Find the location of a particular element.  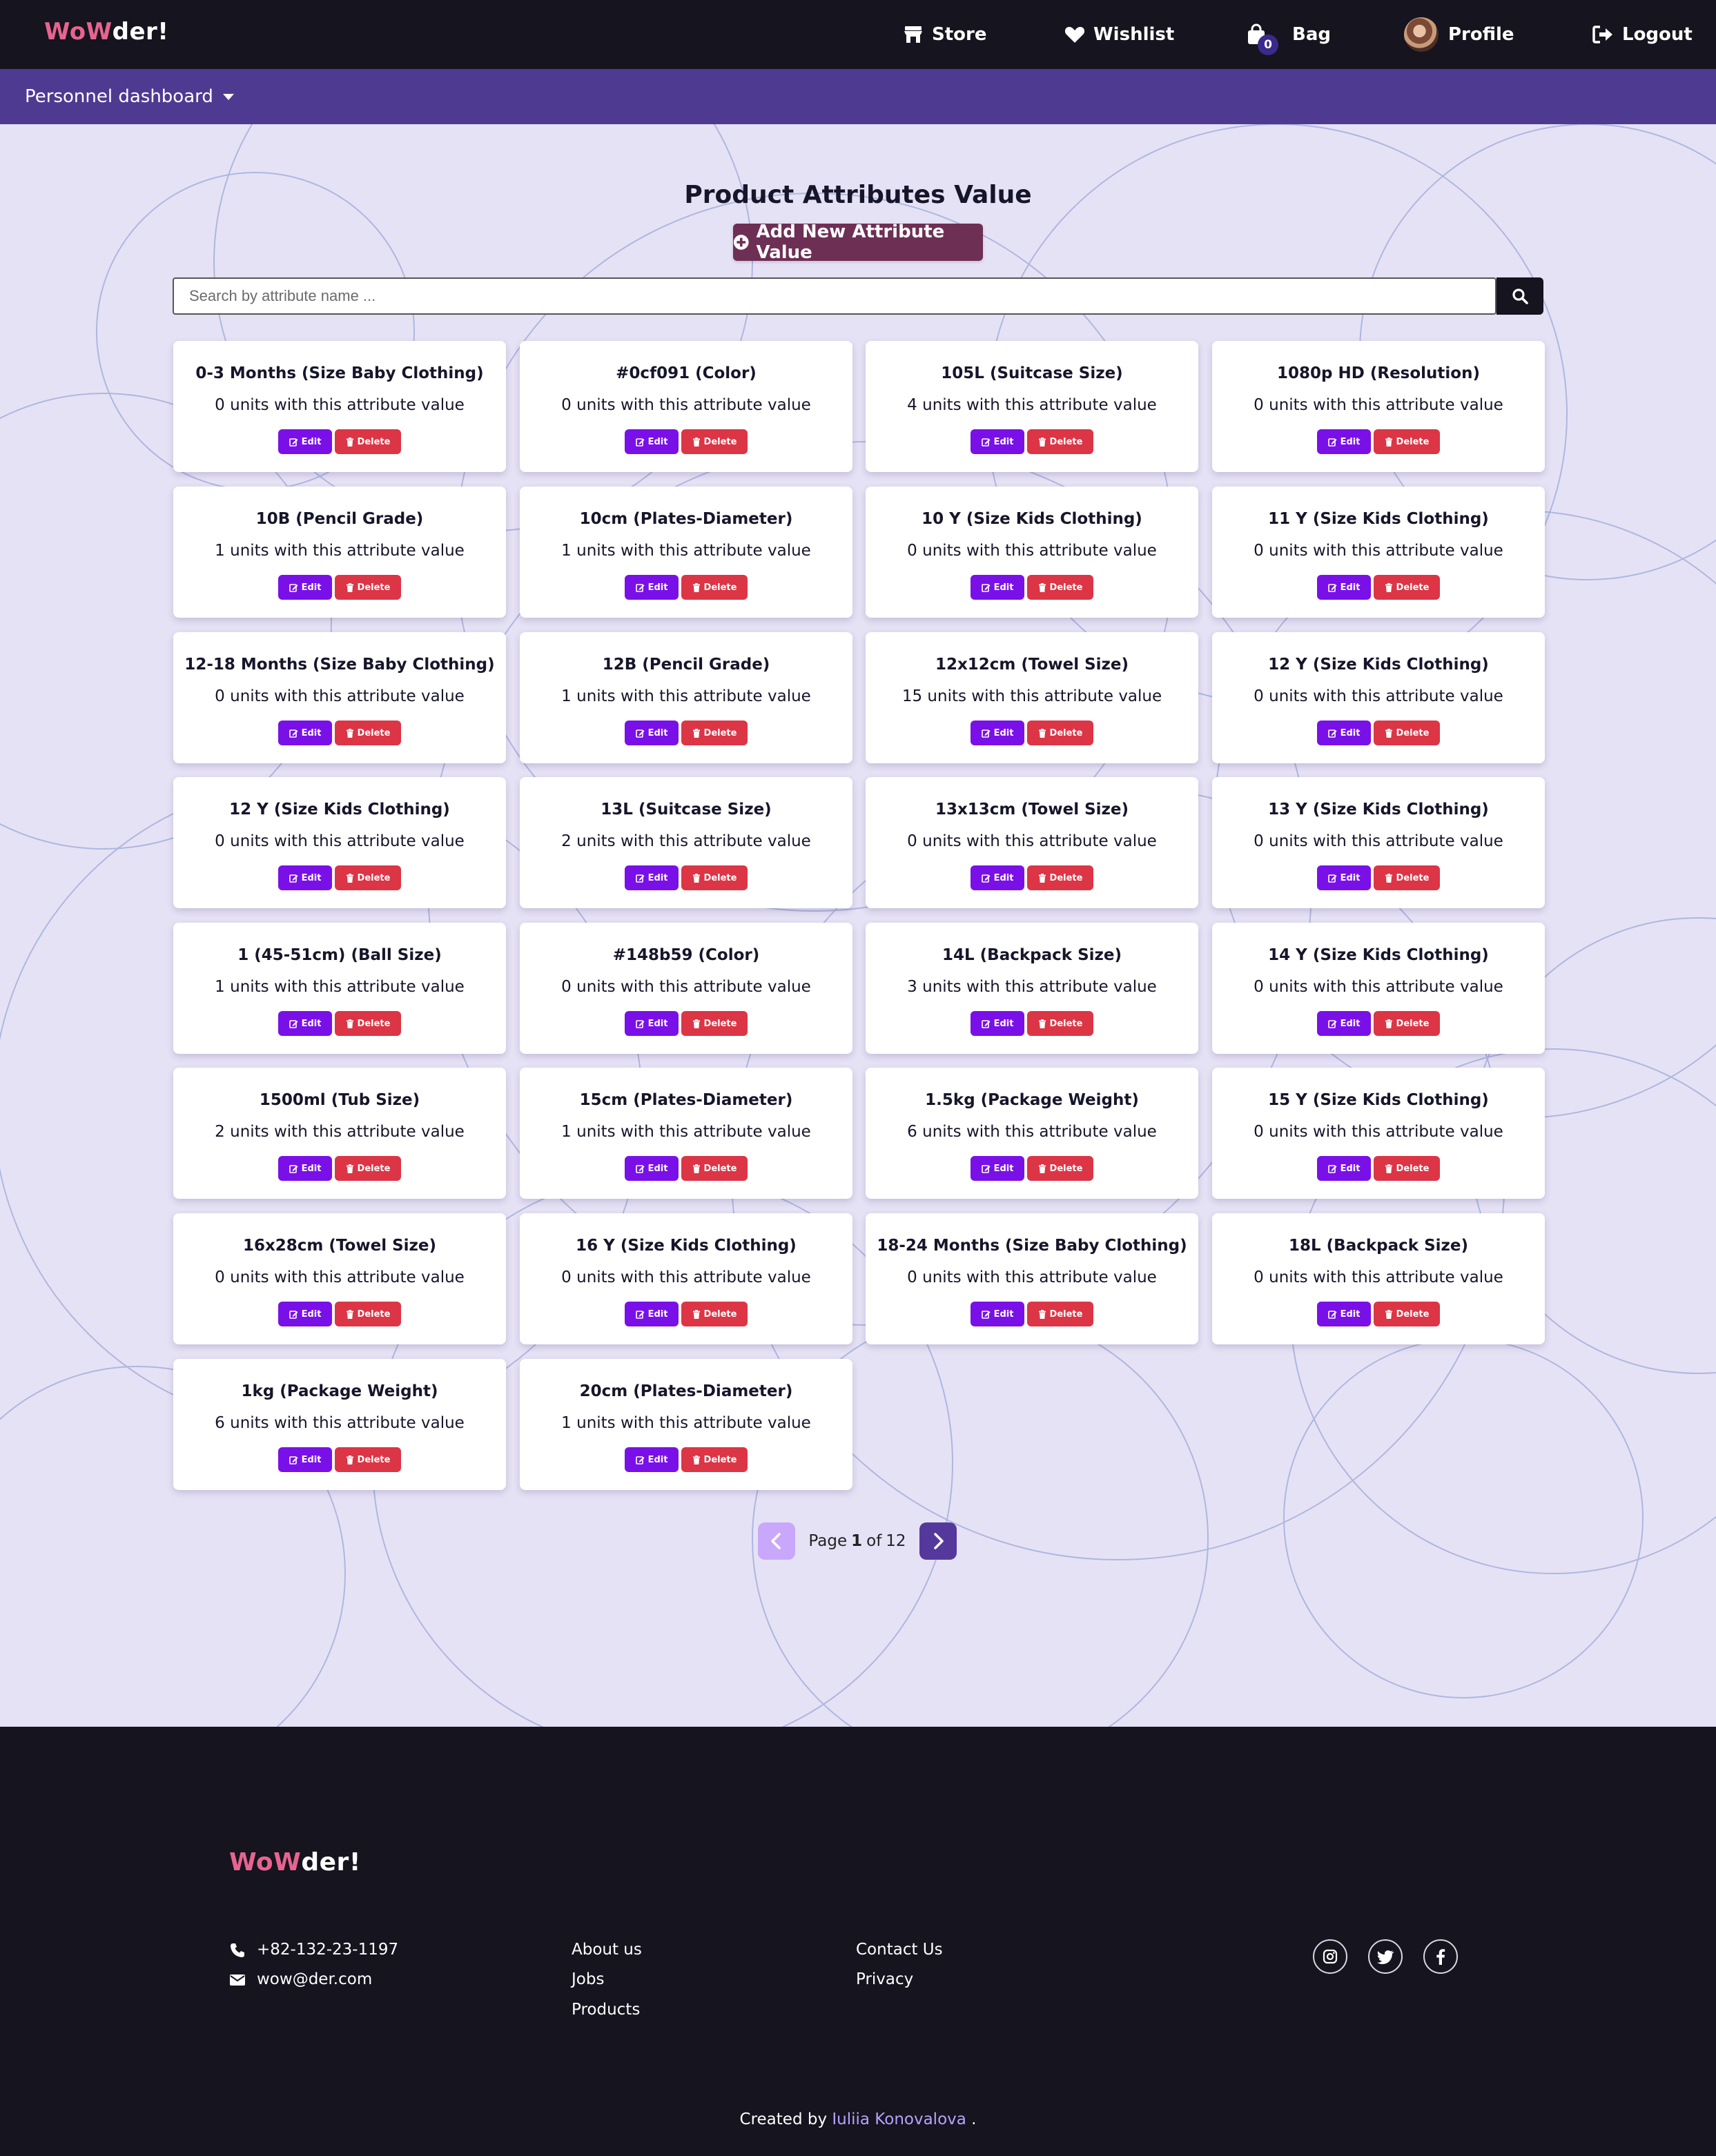

instagram-icon is located at coordinates (1330, 1956).